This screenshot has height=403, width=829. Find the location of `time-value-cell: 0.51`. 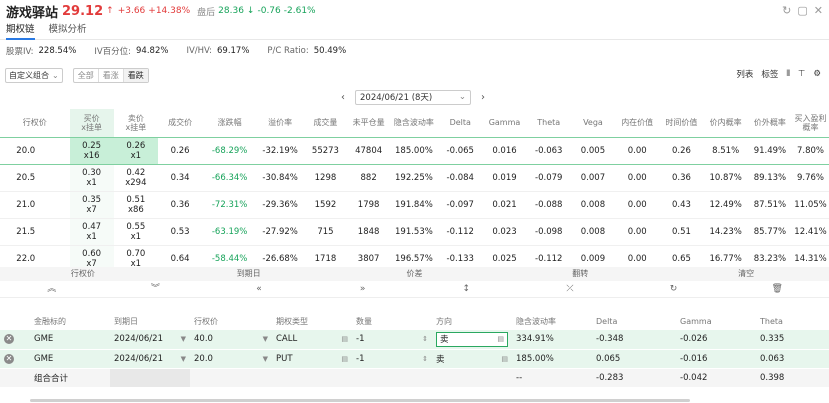

time-value-cell: 0.51 is located at coordinates (681, 232).